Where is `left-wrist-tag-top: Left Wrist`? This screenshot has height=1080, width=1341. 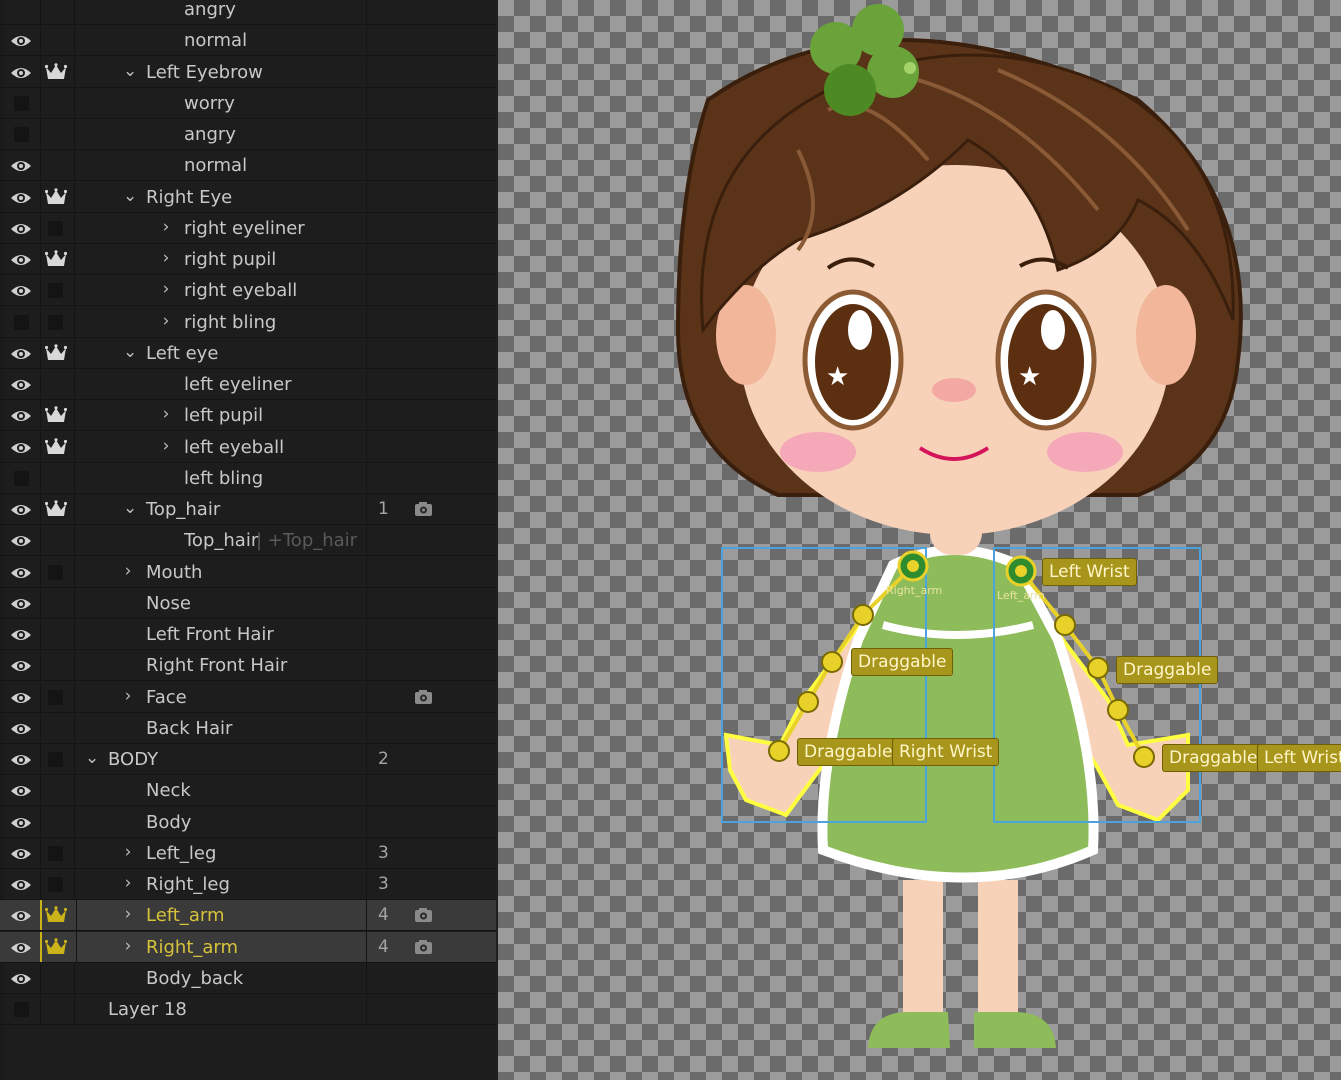
left-wrist-tag-top: Left Wrist is located at coordinates (1089, 572).